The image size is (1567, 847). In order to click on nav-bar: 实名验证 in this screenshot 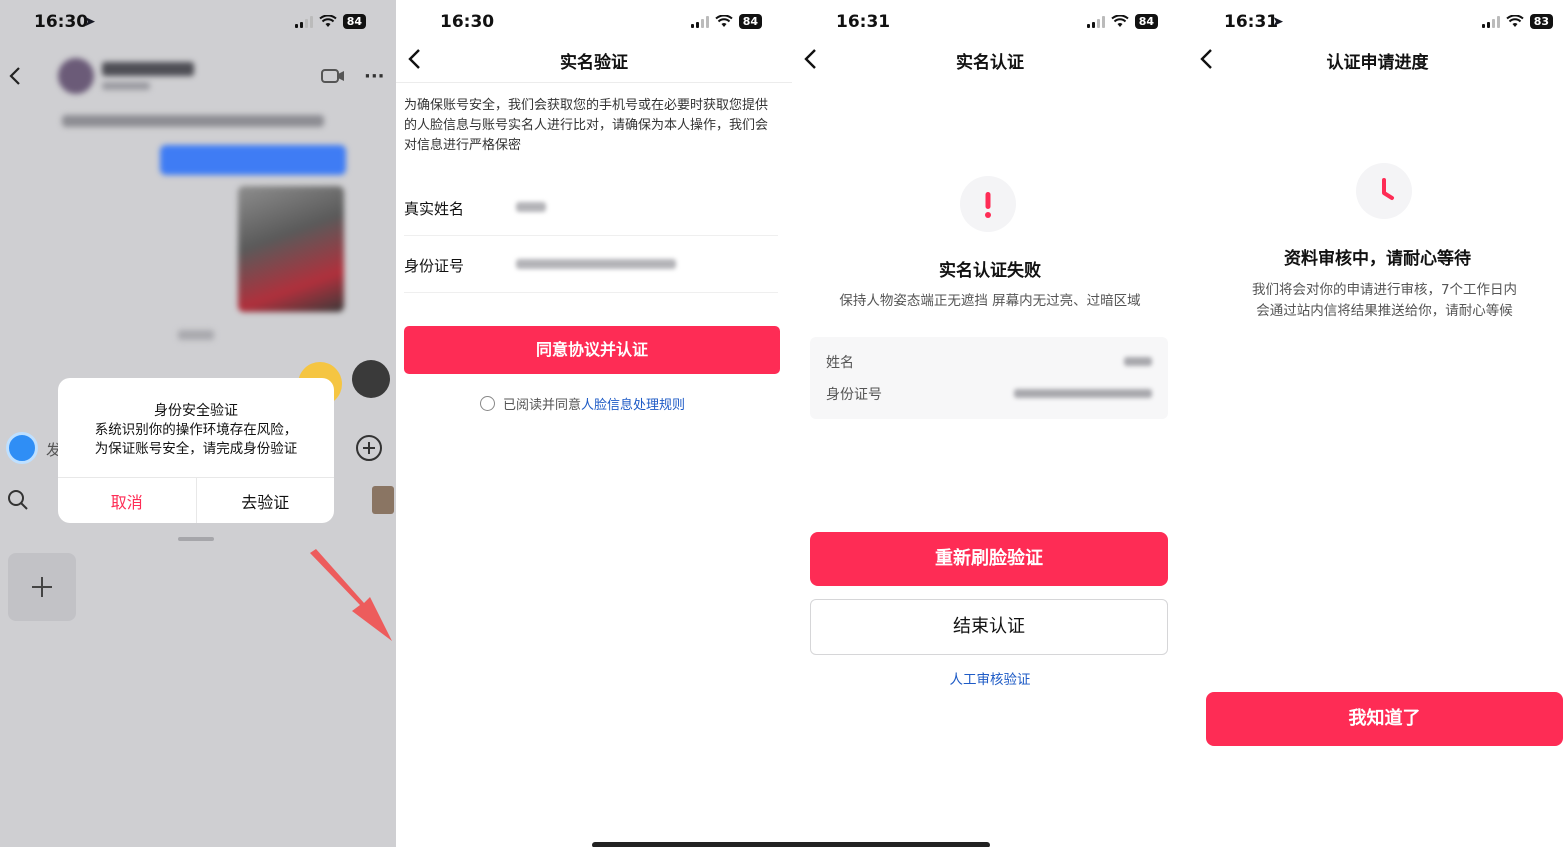, I will do `click(594, 60)`.